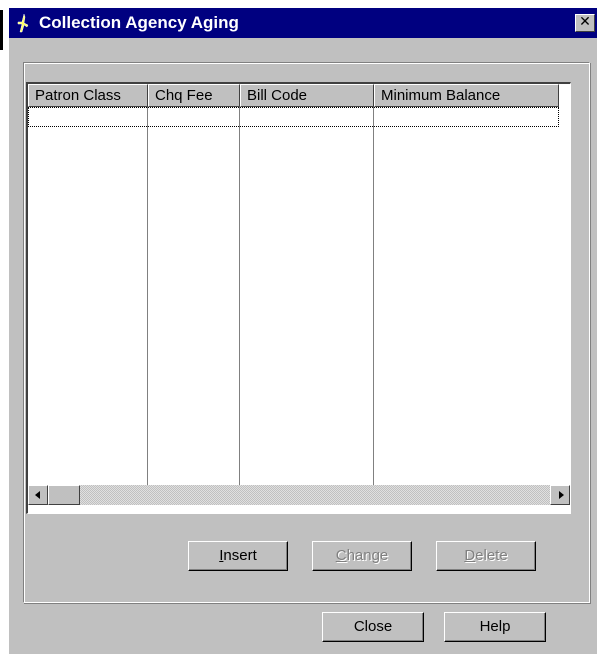 The width and height of the screenshot is (597, 654). I want to click on column-header-minimum-balance: Minimum Balance, so click(466, 95).